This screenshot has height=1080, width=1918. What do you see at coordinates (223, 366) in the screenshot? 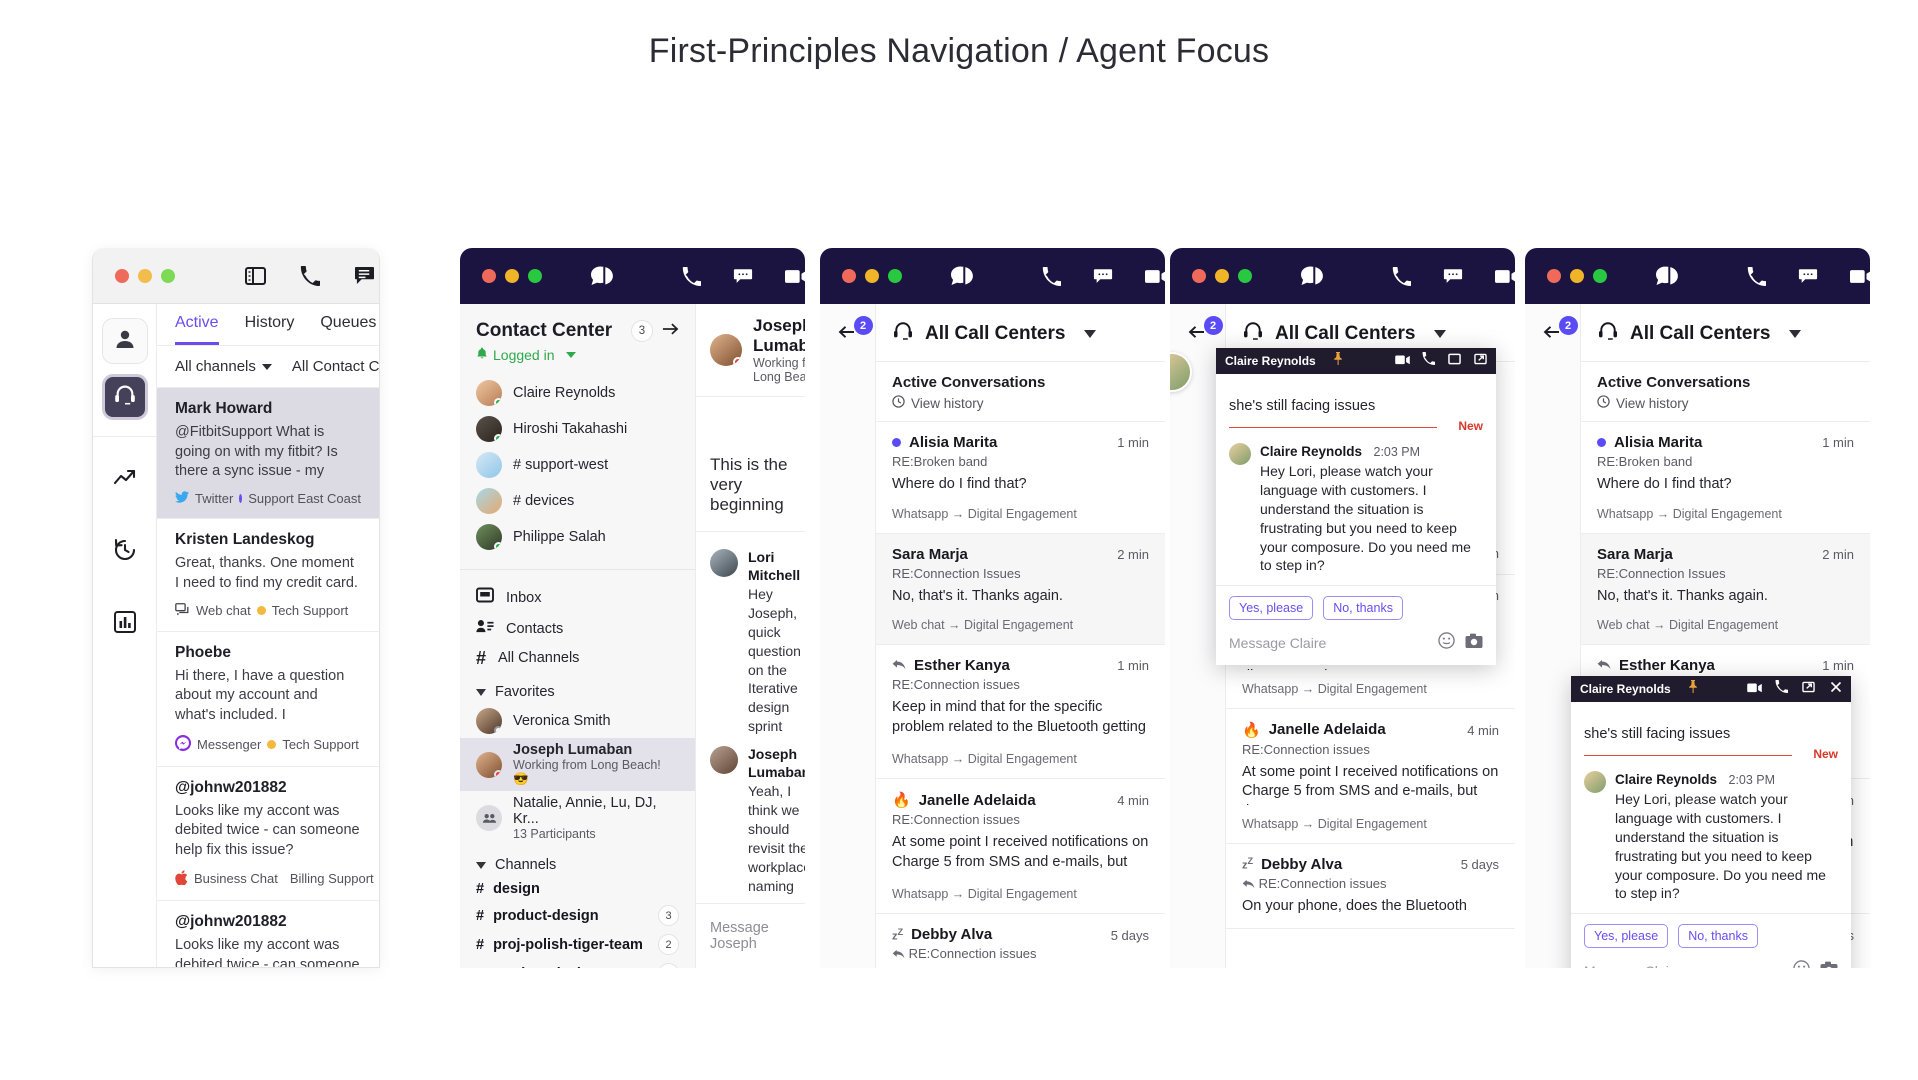
I see `filter-channels: All channels` at bounding box center [223, 366].